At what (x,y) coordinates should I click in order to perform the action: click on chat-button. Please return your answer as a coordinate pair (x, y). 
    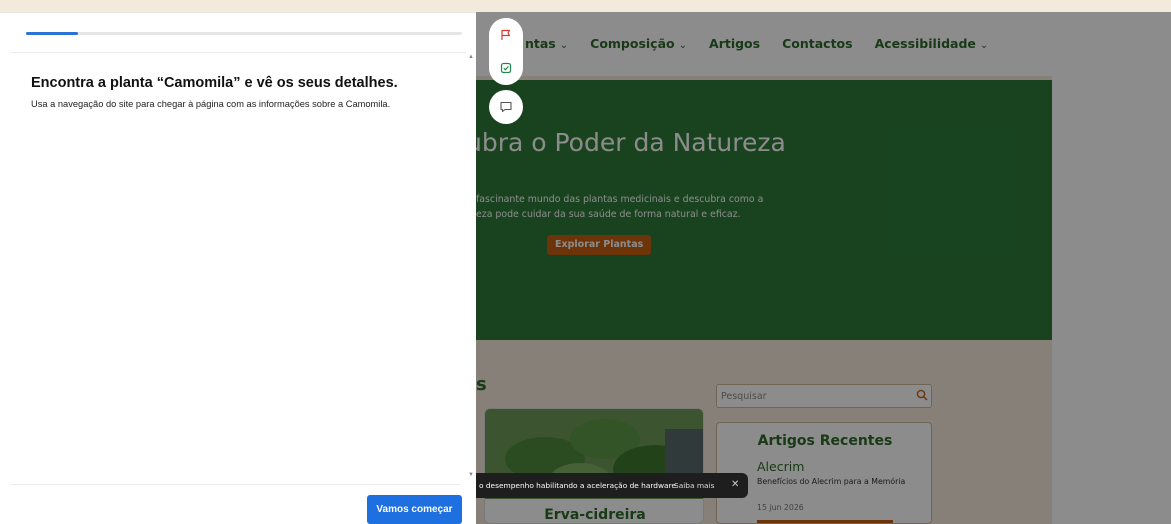
    Looking at the image, I should click on (506, 107).